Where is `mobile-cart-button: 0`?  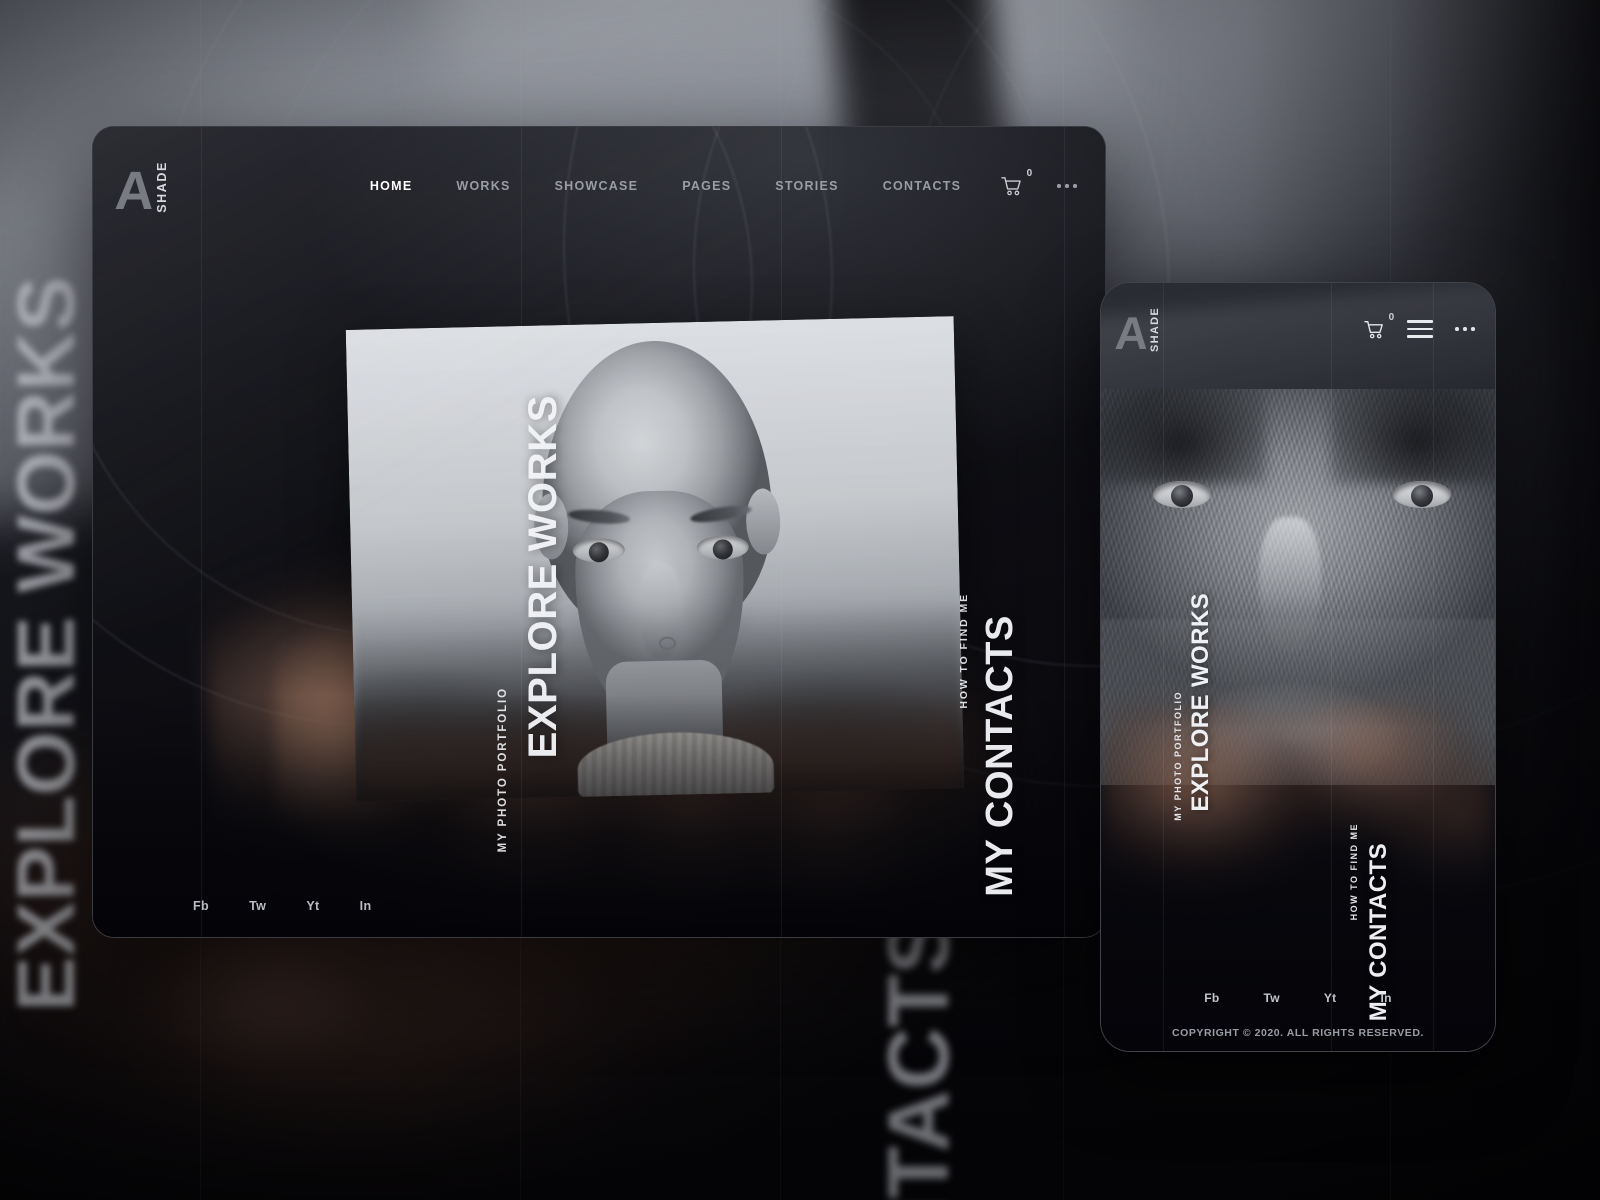
mobile-cart-button: 0 is located at coordinates (1379, 325).